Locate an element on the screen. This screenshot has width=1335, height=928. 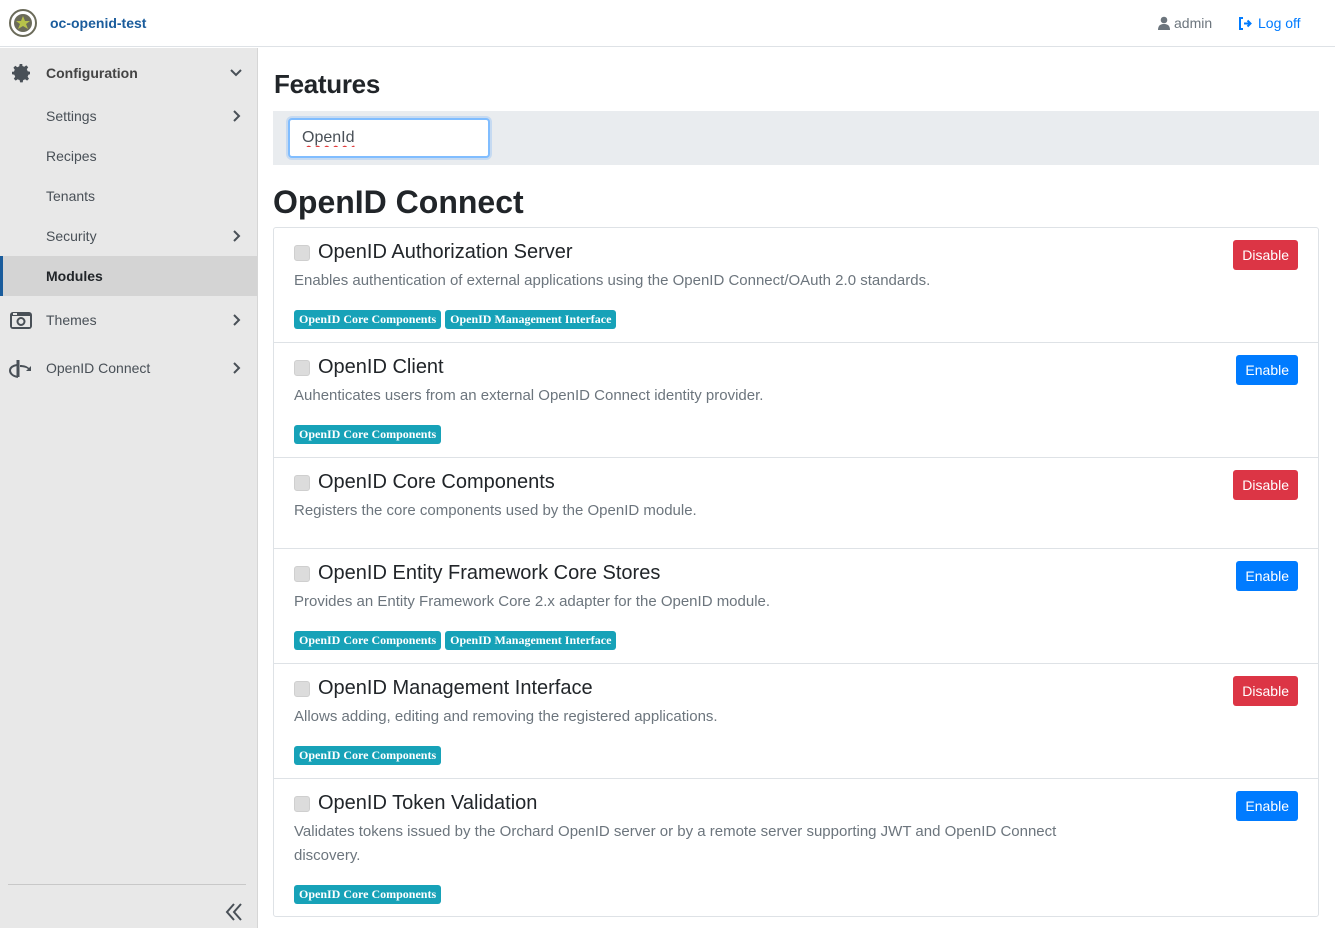
feature-name: OpenID Entity Framework Core Stores is located at coordinates (489, 573).